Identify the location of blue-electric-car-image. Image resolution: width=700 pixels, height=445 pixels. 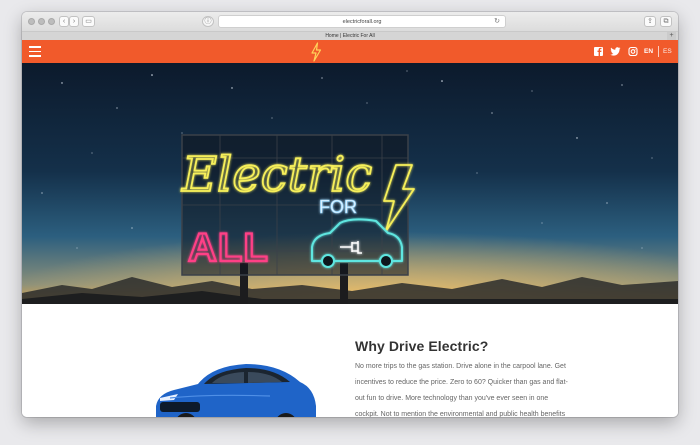
(236, 390).